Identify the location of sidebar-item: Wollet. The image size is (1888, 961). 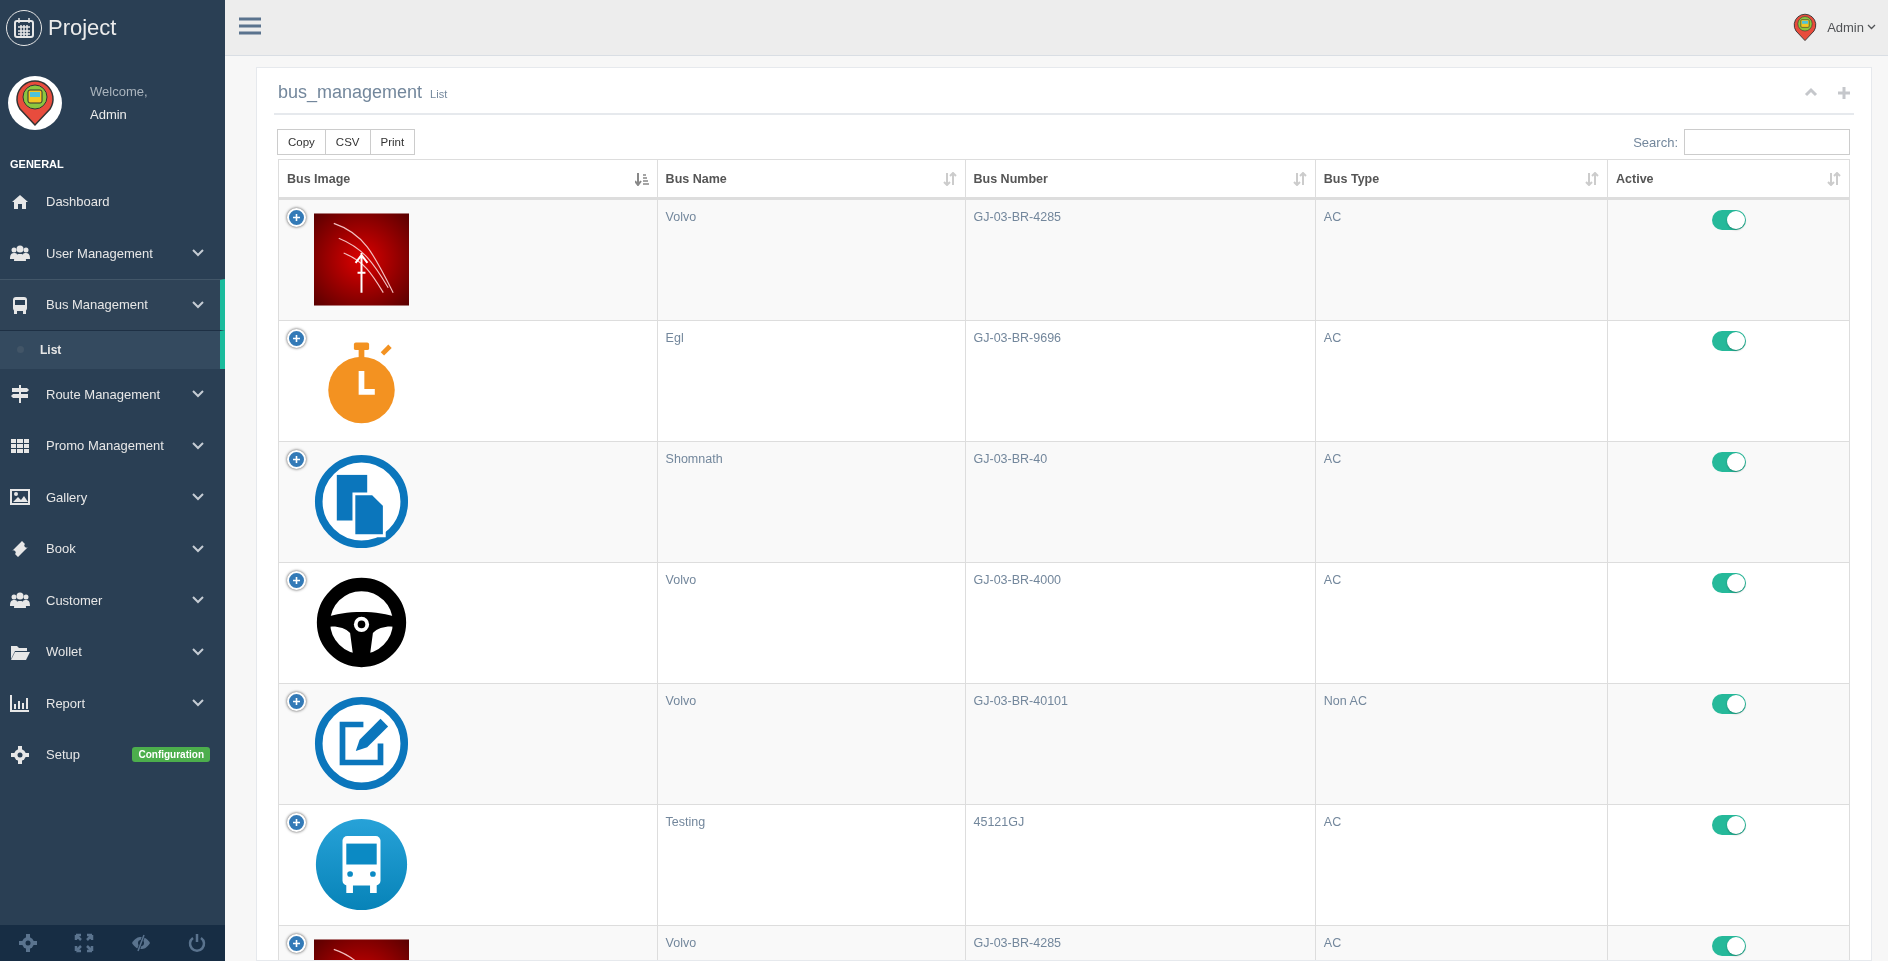
(112, 652).